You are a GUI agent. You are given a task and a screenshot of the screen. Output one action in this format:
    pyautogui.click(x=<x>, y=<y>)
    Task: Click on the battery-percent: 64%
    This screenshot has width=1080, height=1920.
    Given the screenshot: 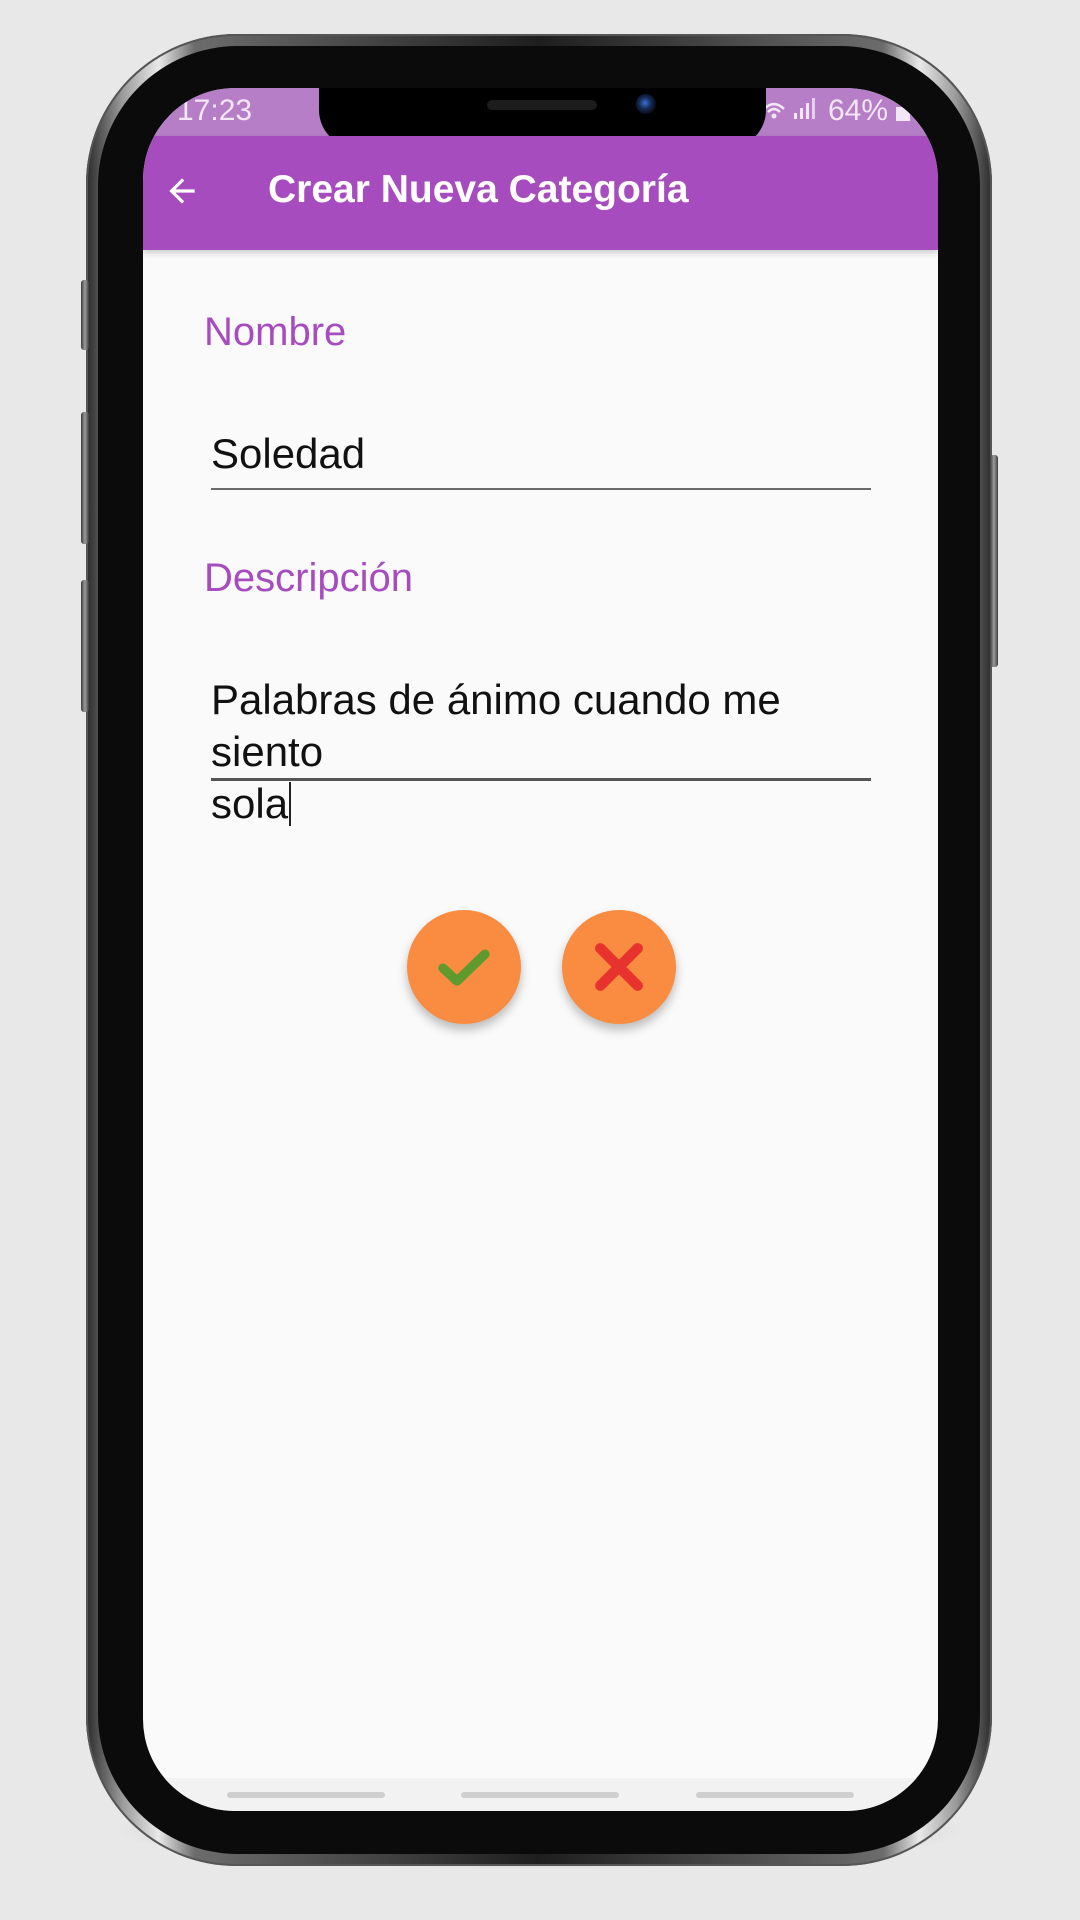 What is the action you would take?
    pyautogui.click(x=857, y=110)
    